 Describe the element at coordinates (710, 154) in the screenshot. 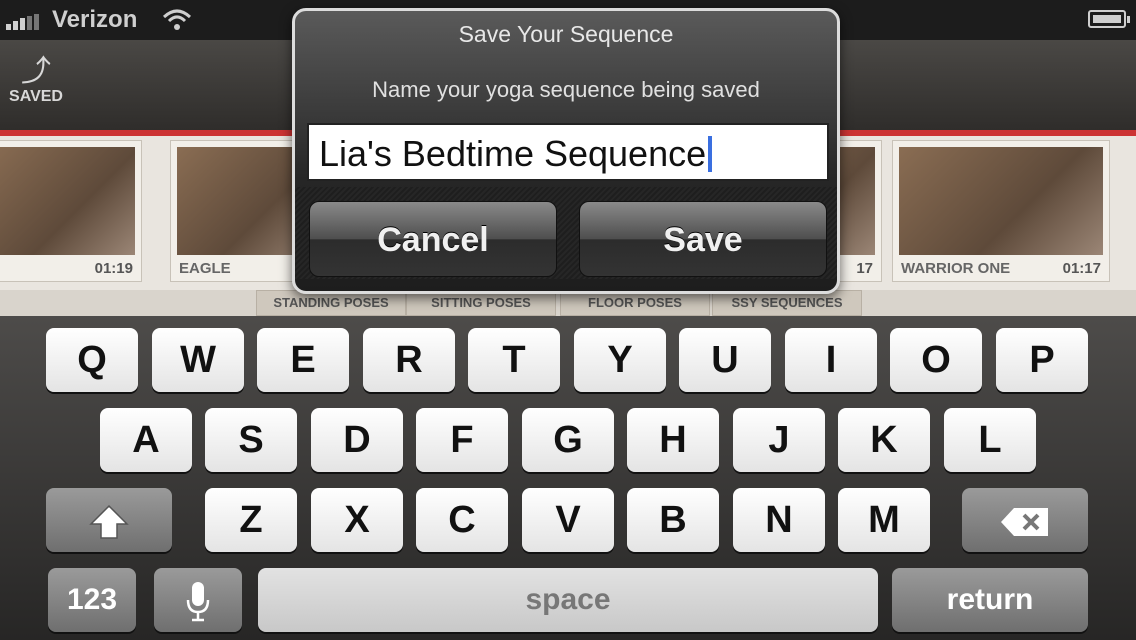

I see `text-caret` at that location.